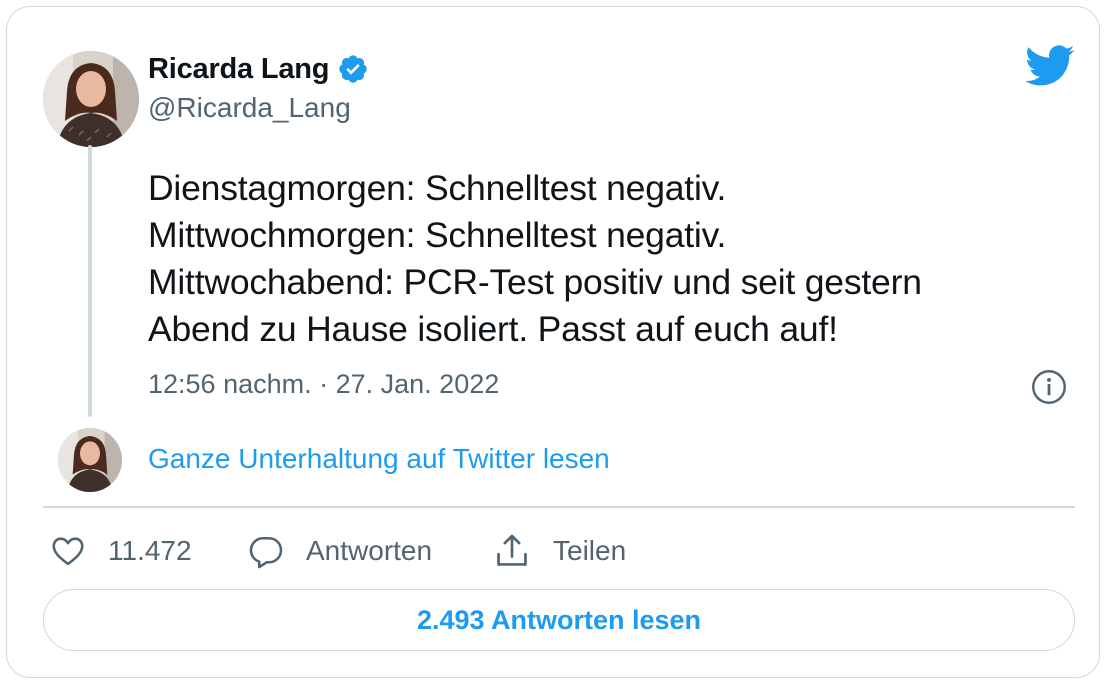  I want to click on tweet-timestamp: 12:56 nachm. · 27. Jan. 2022, so click(323, 384).